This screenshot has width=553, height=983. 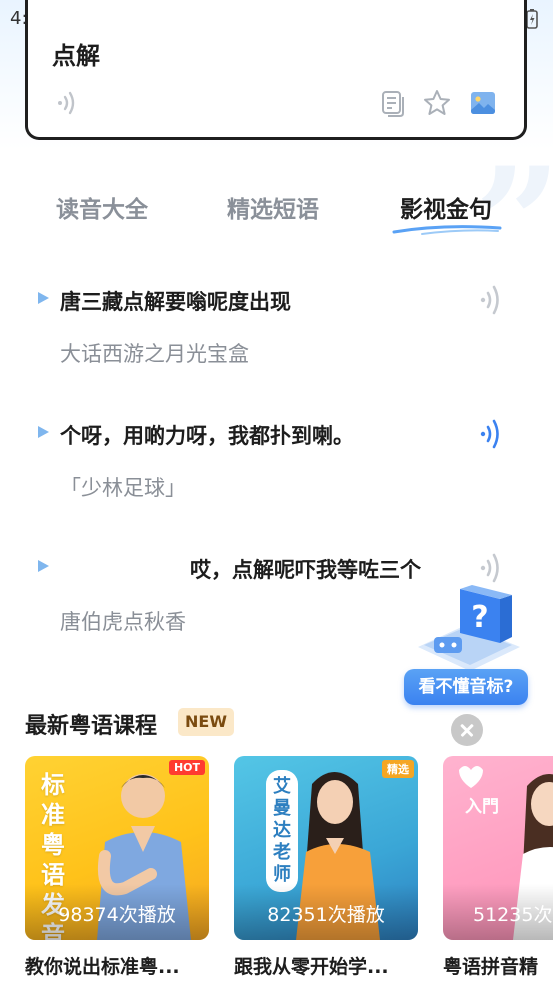 I want to click on course-thumbnail: 入門 51235次, so click(x=498, y=848).